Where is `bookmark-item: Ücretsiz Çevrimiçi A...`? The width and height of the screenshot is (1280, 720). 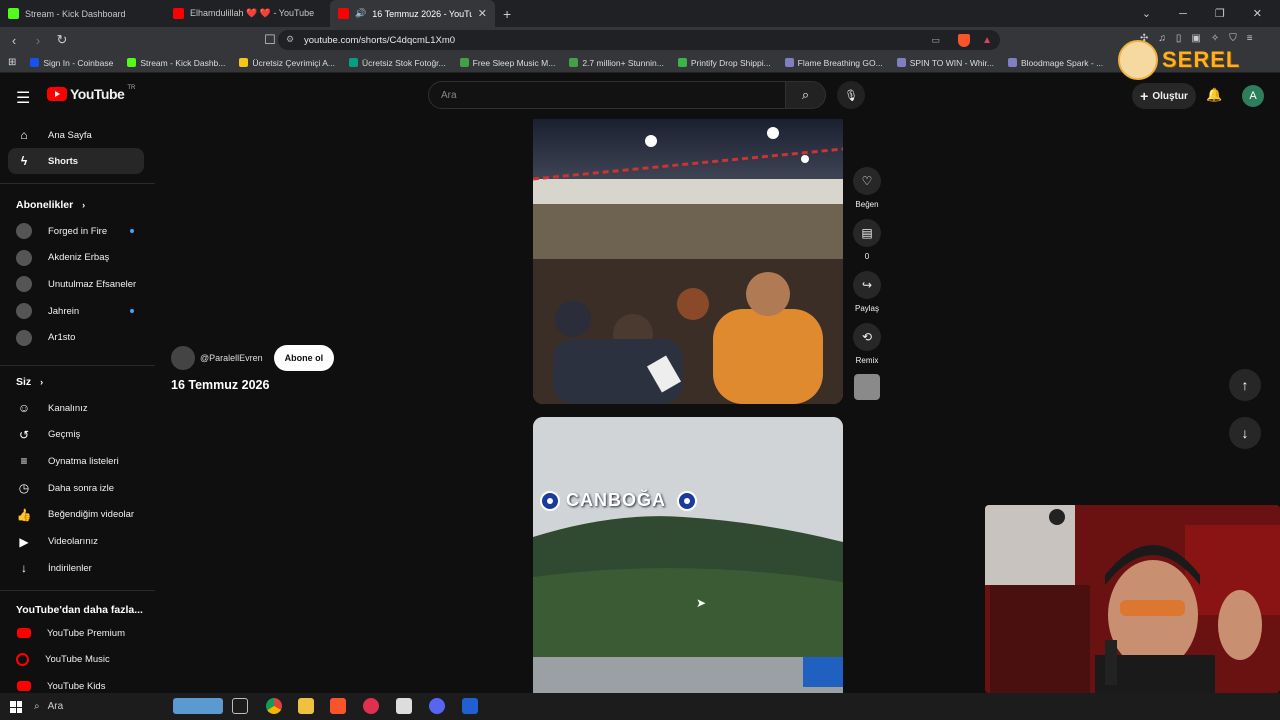
bookmark-item: Ücretsiz Çevrimiçi A... is located at coordinates (287, 63).